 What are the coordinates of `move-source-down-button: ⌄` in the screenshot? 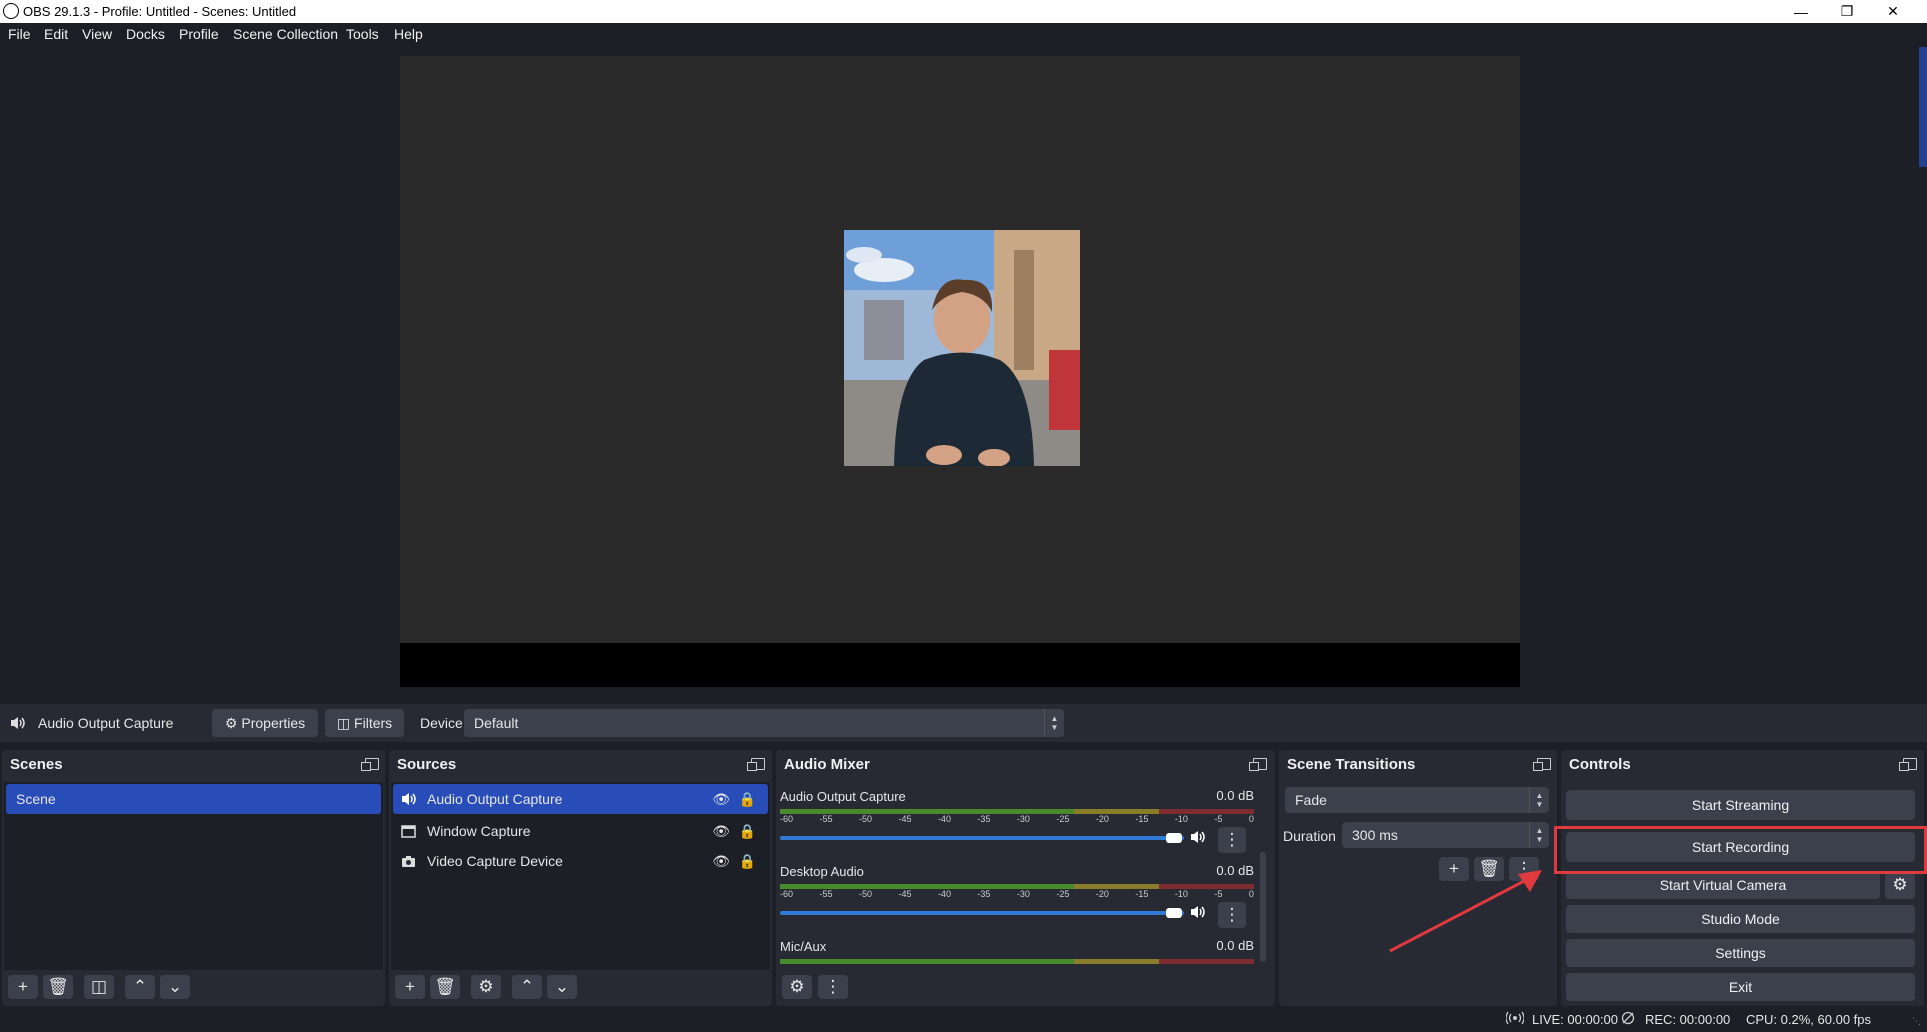 It's located at (562, 987).